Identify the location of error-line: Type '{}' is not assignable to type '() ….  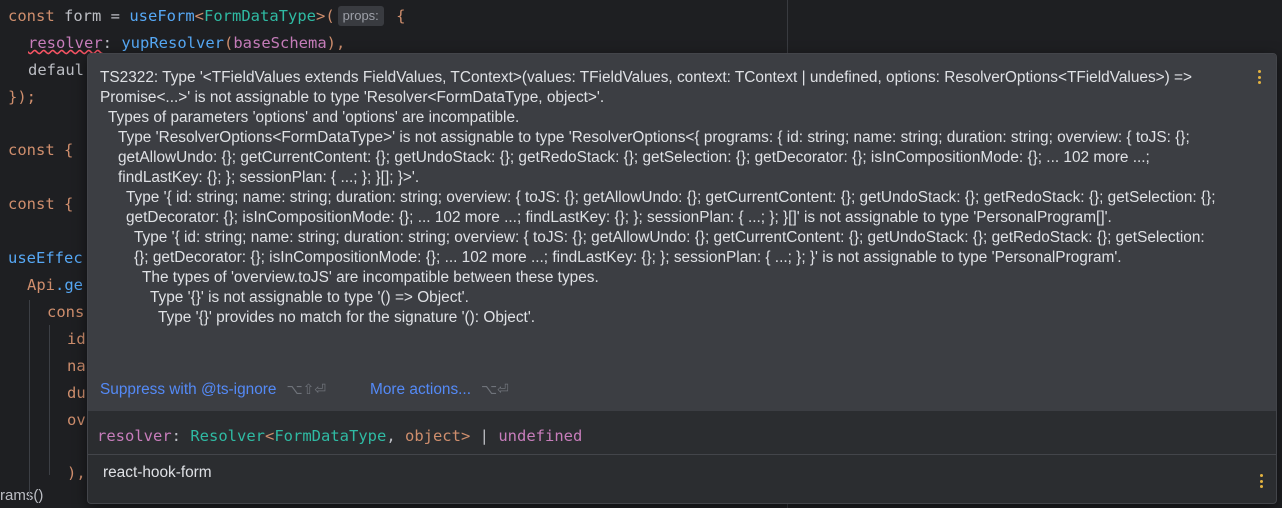
(309, 297).